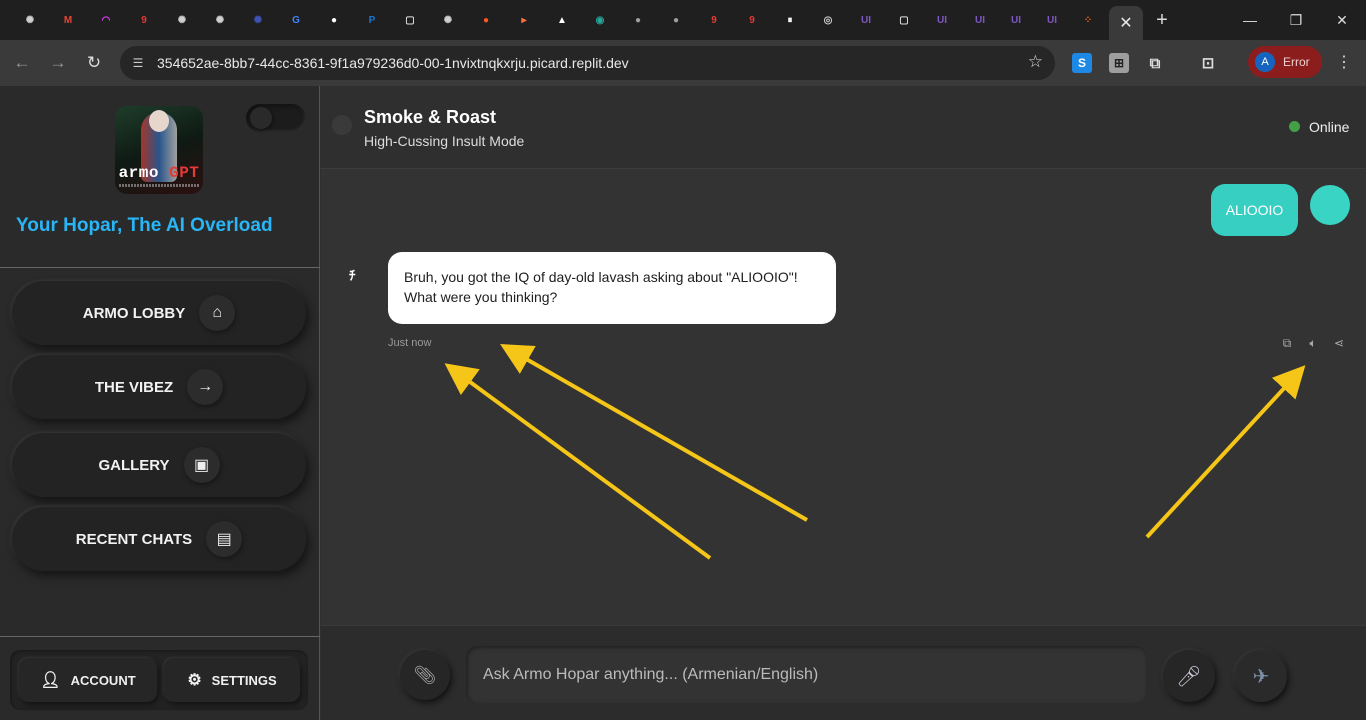 This screenshot has width=1366, height=720. Describe the element at coordinates (372, 20) in the screenshot. I see `browser-tab: P` at that location.